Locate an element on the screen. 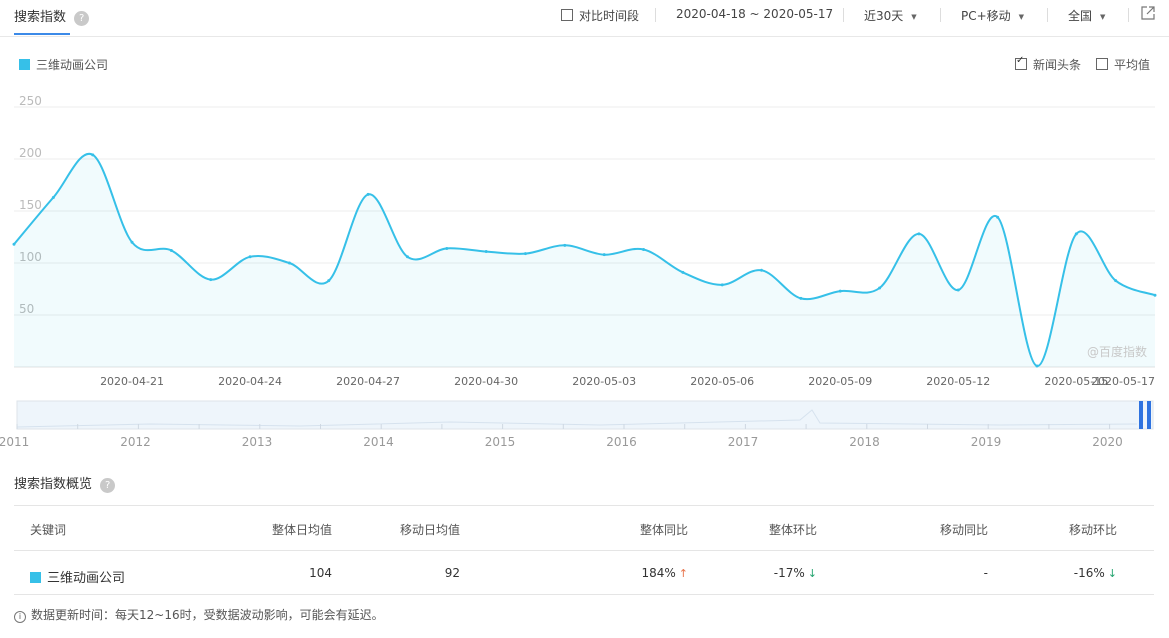 The width and height of the screenshot is (1169, 638). x-tick-label: 2020-04-24 is located at coordinates (250, 381).